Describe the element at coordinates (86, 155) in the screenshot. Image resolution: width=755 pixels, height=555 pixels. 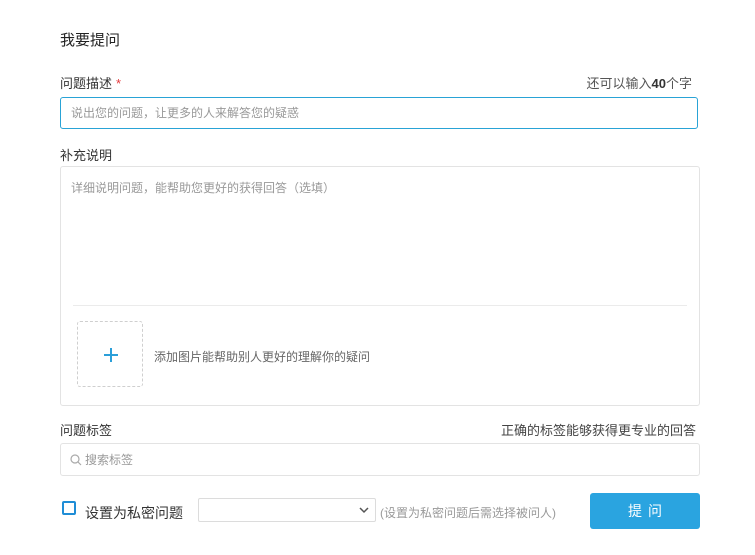
I see `details-label: 补充说明` at that location.